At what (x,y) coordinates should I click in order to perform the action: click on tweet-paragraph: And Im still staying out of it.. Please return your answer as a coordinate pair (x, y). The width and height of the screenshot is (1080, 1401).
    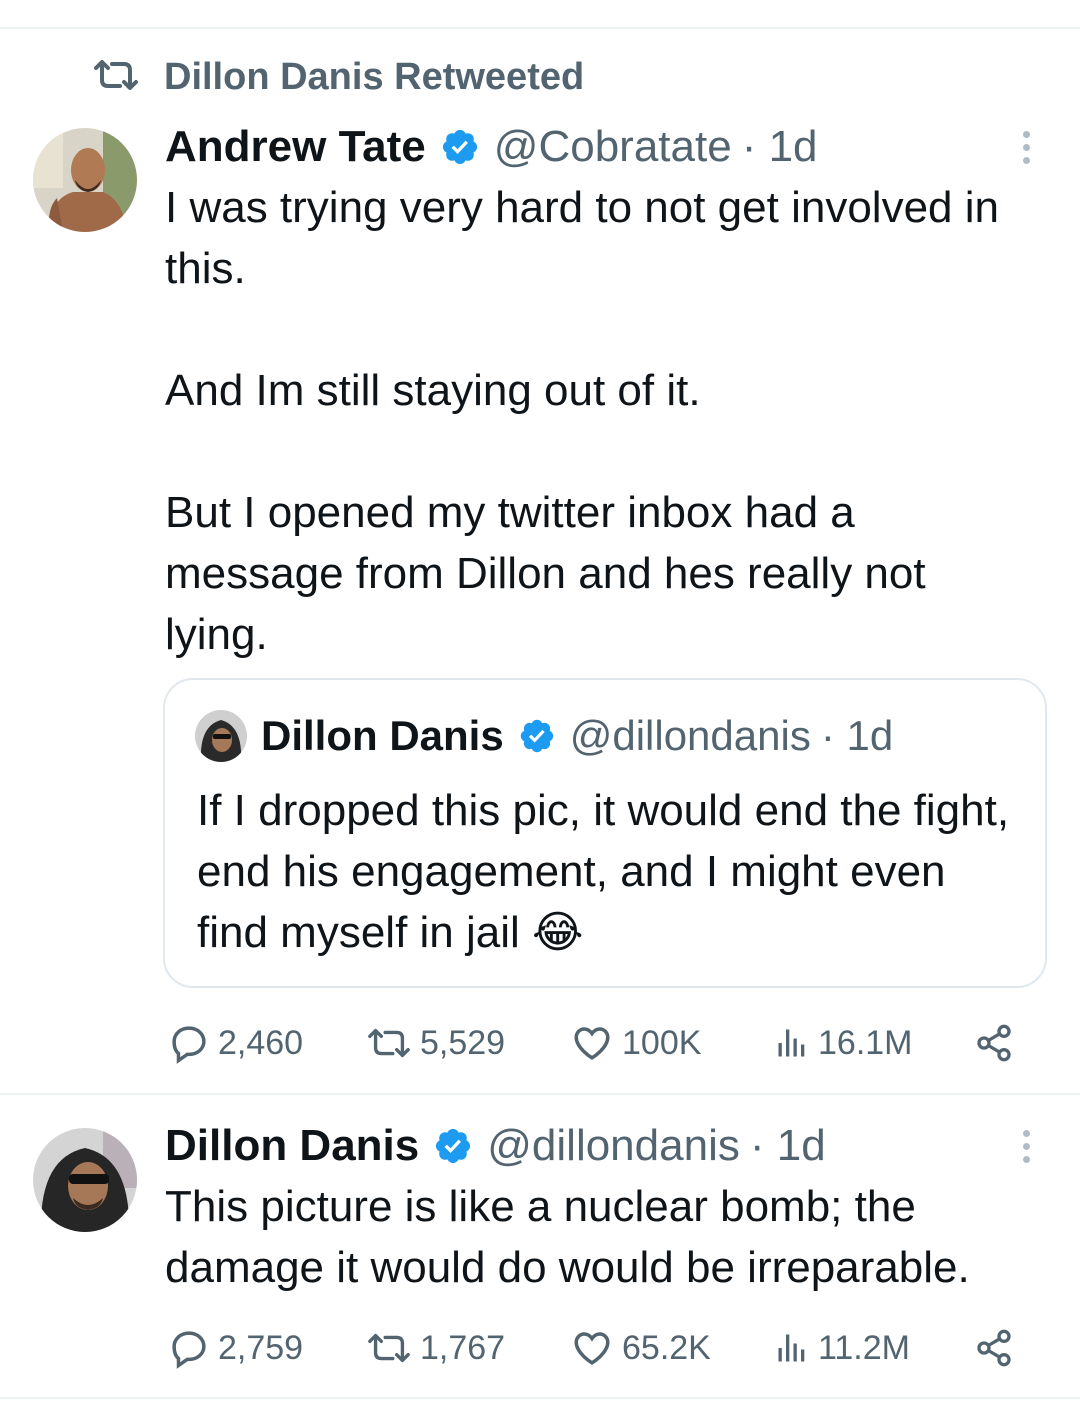
    Looking at the image, I should click on (433, 390).